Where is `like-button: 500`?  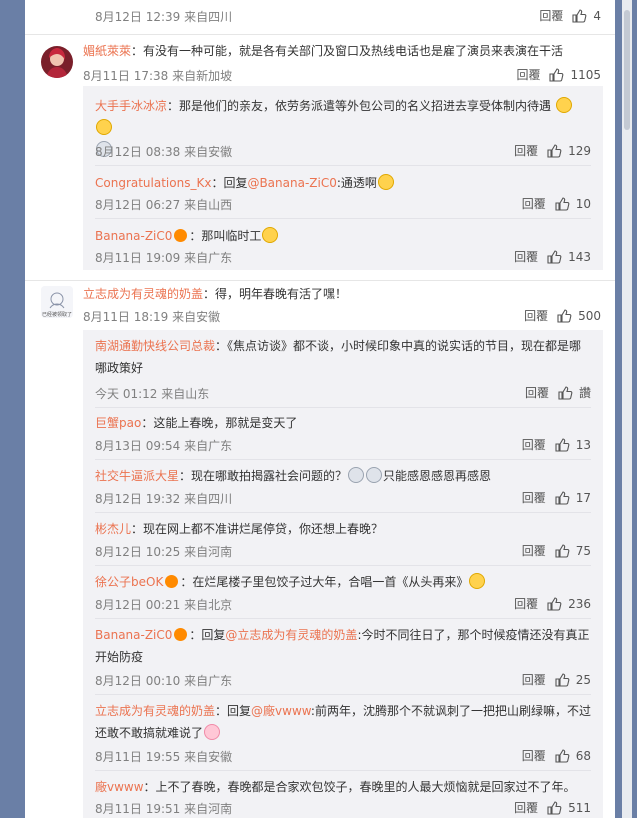 like-button: 500 is located at coordinates (578, 316).